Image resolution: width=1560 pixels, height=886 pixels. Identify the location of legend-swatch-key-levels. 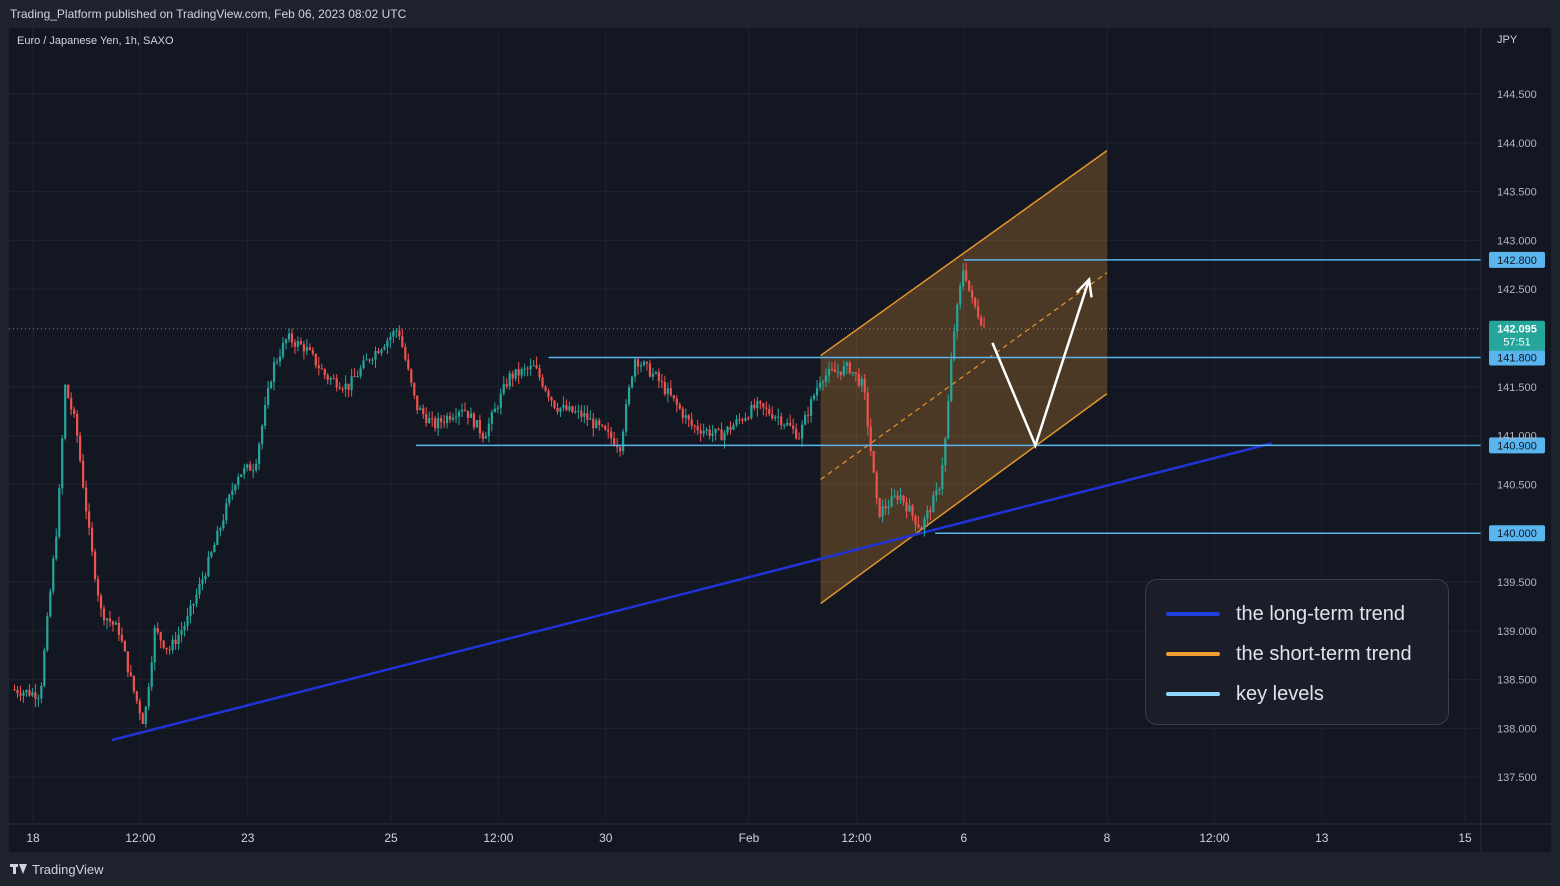
(1193, 694).